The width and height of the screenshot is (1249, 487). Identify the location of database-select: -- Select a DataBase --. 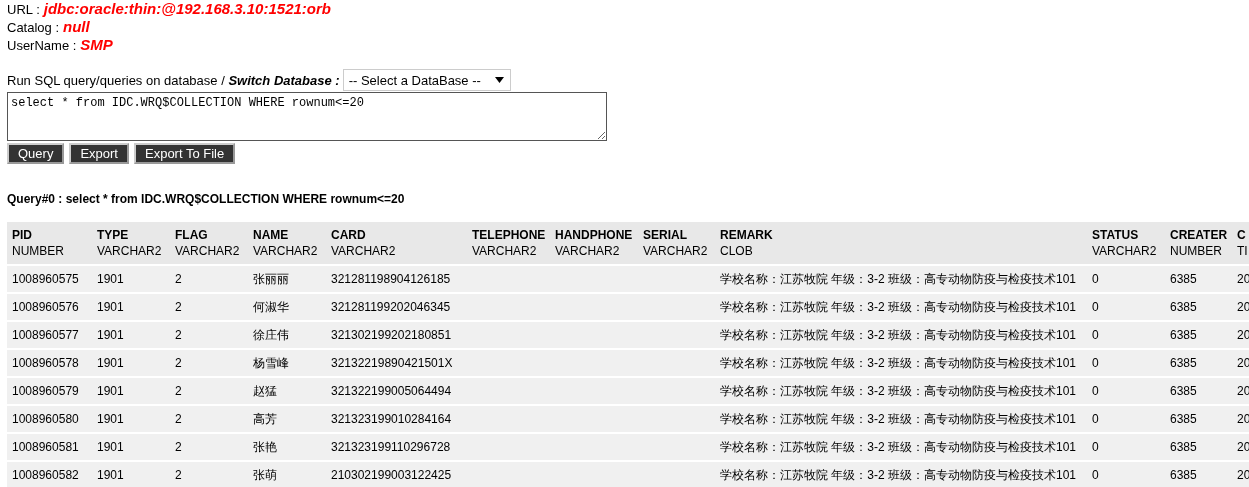
(426, 80).